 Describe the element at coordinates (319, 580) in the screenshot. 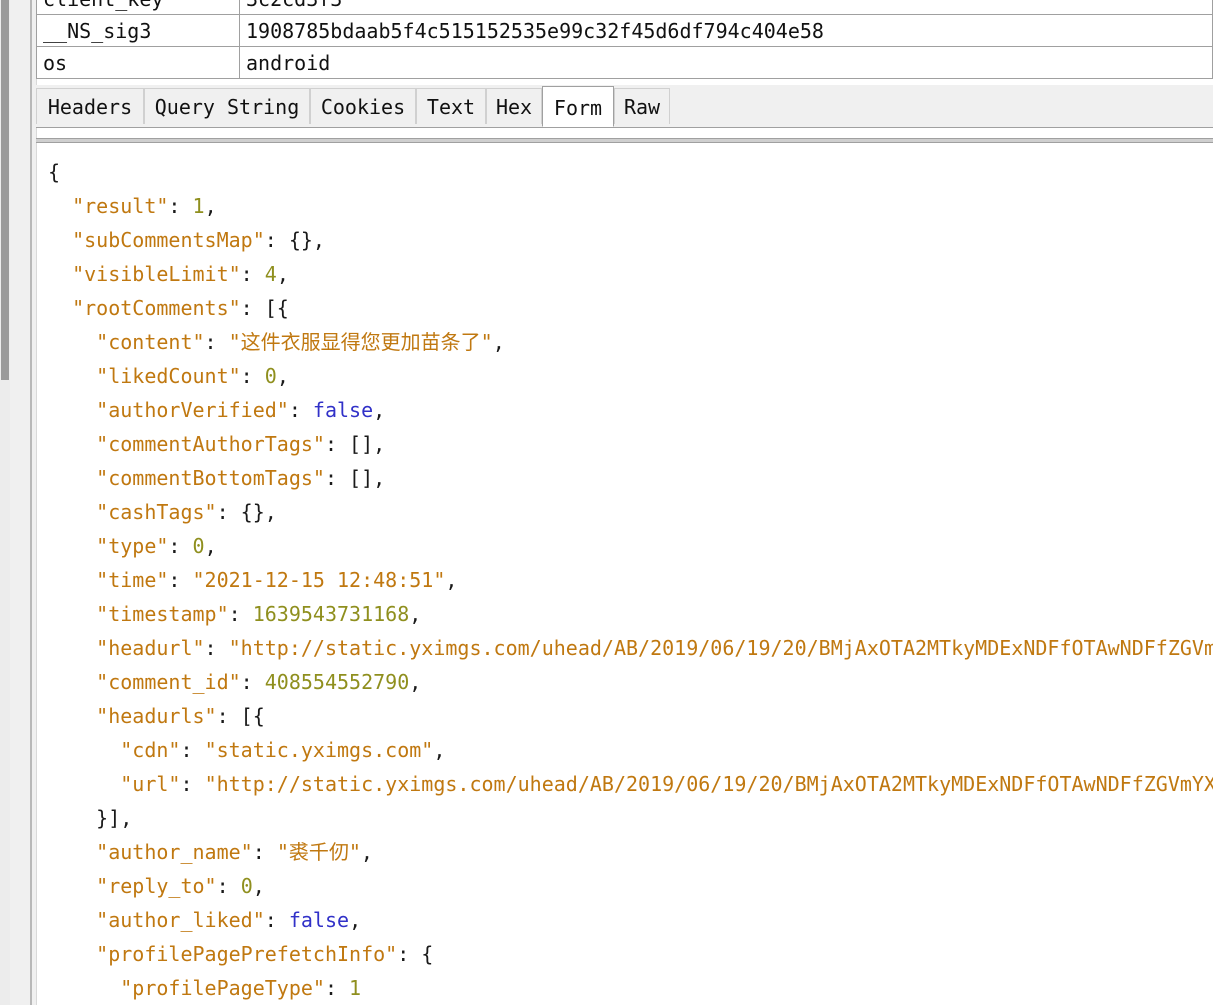

I see `json-string: "2021-12-15 12:48:51"` at that location.